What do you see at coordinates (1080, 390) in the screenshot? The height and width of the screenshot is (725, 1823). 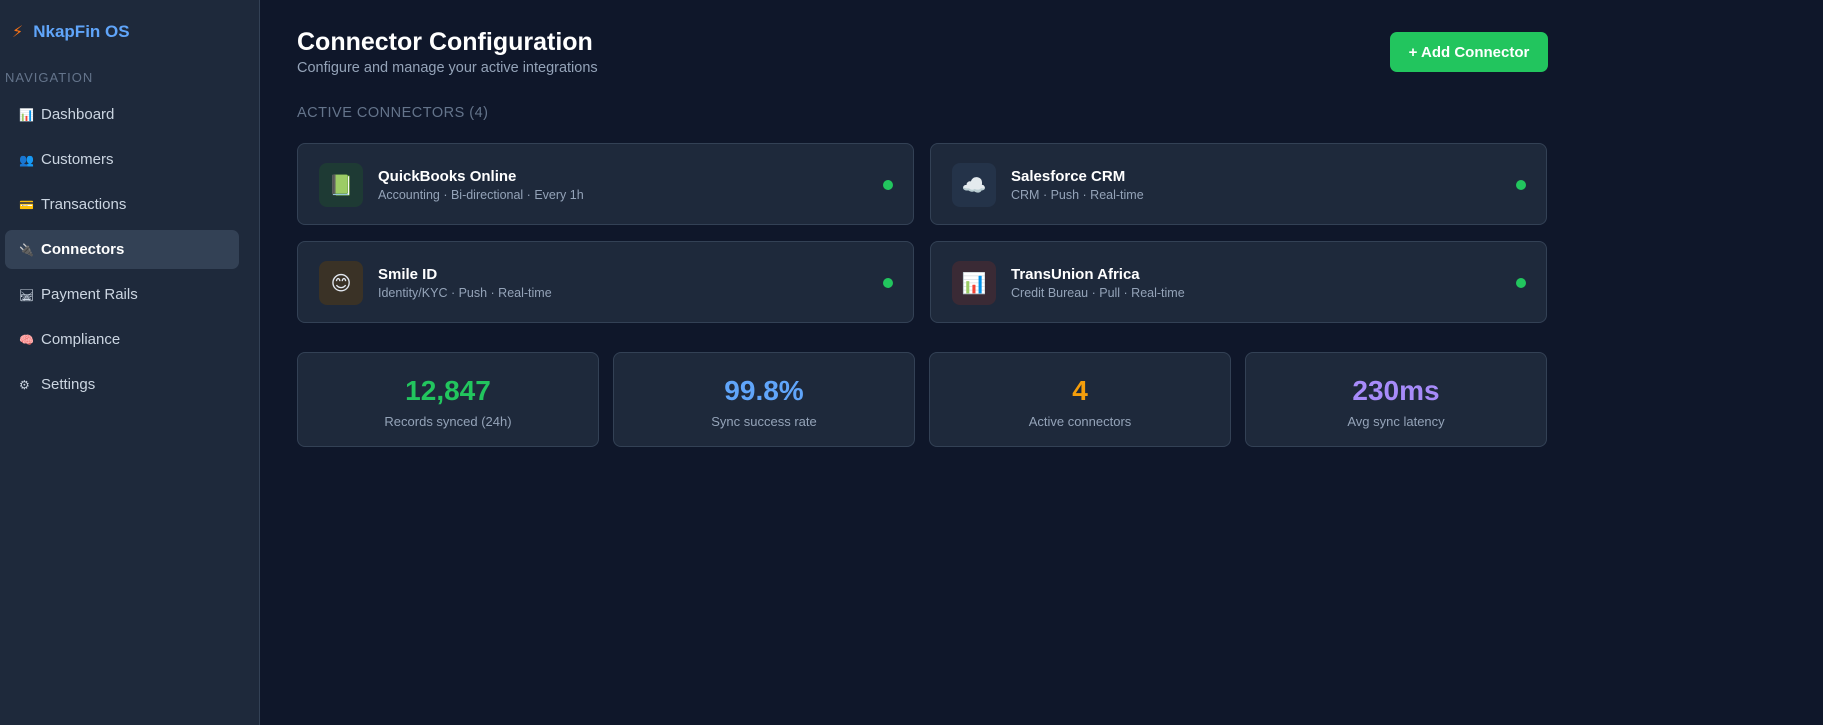 I see `stat-value: 4` at bounding box center [1080, 390].